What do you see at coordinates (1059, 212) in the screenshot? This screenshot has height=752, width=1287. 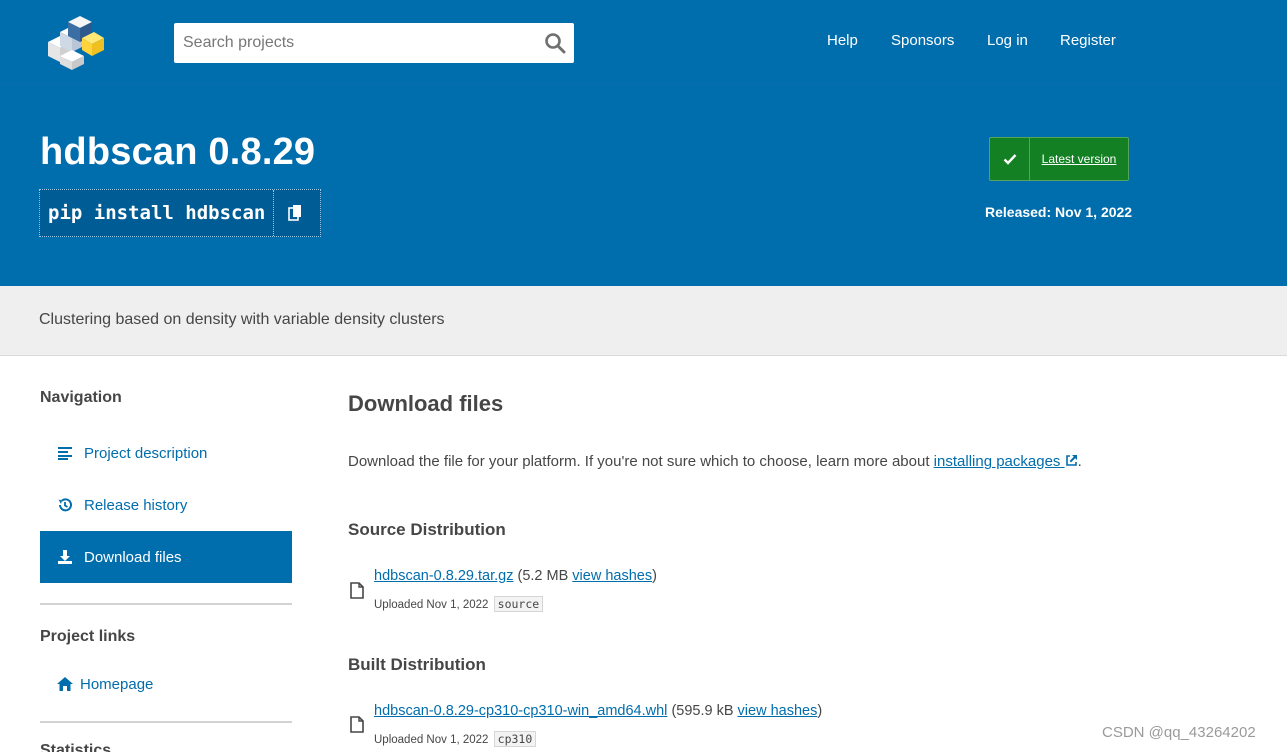 I see `release-date: Released: Nov 1, 2022` at bounding box center [1059, 212].